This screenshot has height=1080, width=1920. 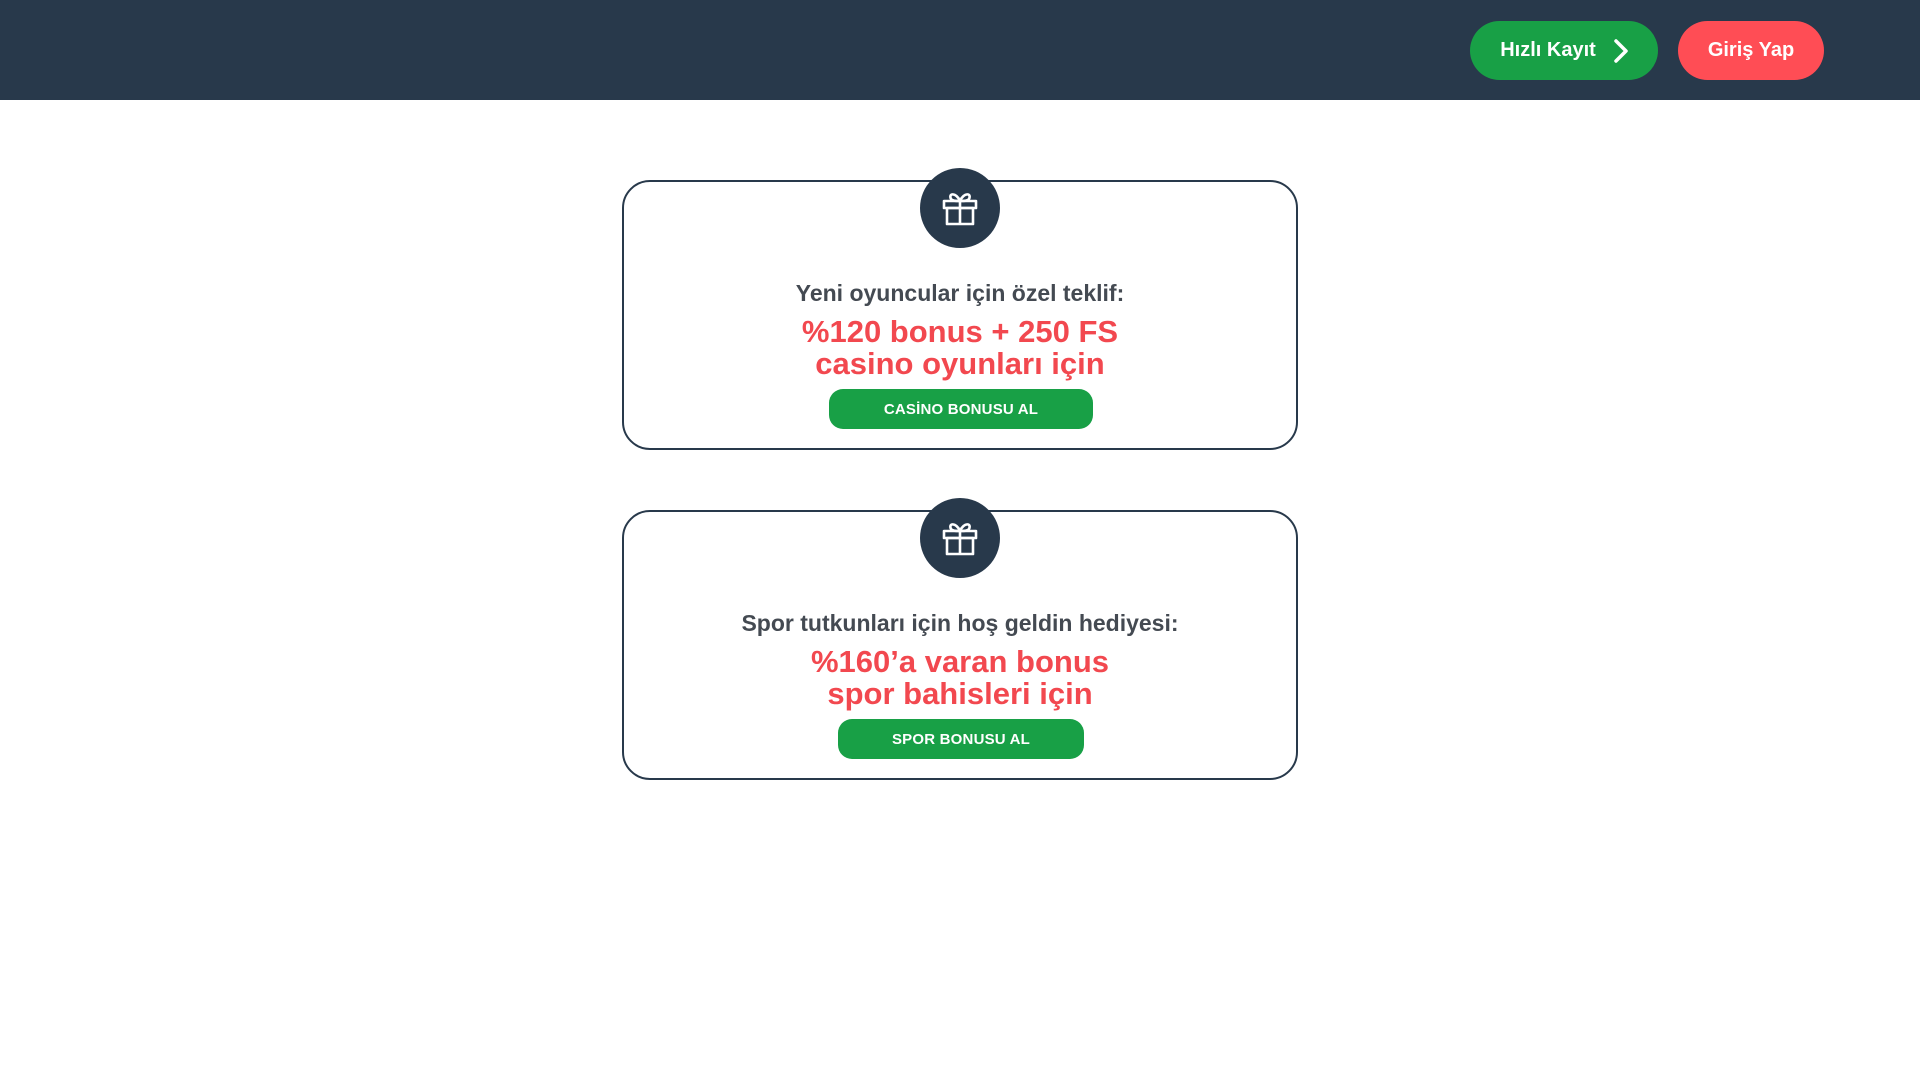 I want to click on login-label: Giriş Yap, so click(x=1751, y=50).